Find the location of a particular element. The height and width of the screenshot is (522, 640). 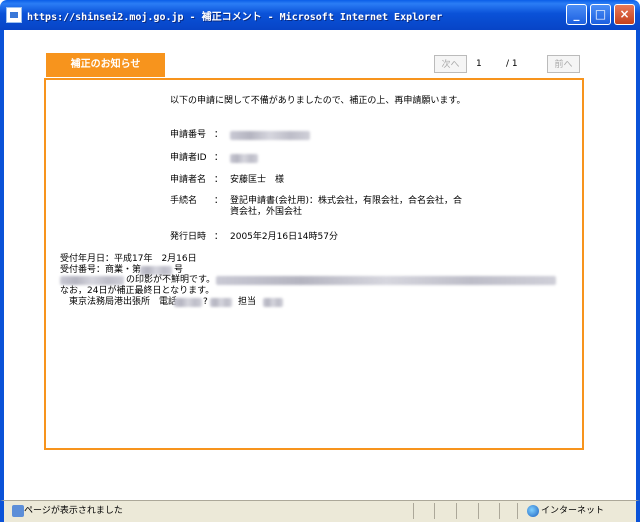

redacted-applicant-id is located at coordinates (244, 158).